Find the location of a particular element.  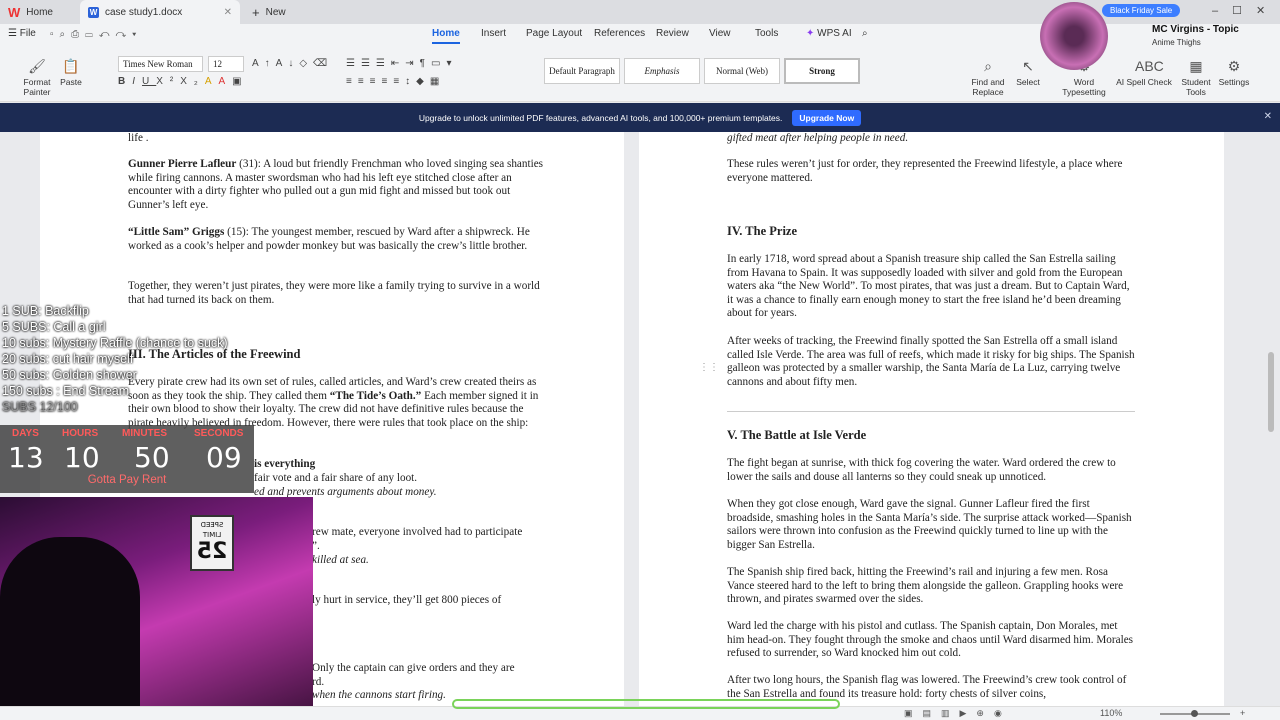

gear-icon: ⚙ is located at coordinates (1234, 66).